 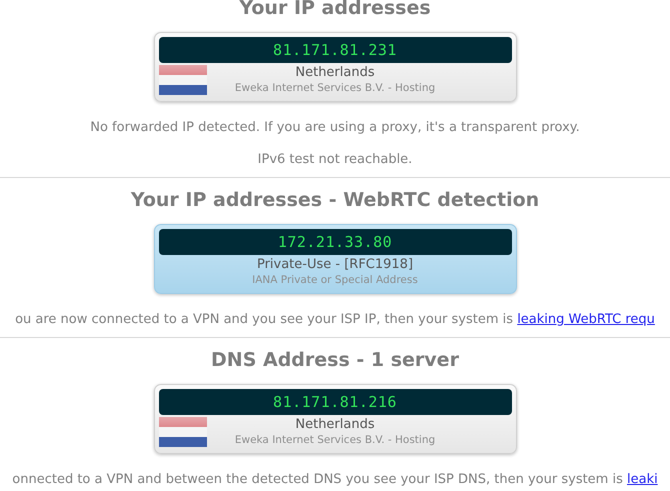 What do you see at coordinates (586, 319) in the screenshot?
I see `leak-link: leaking WebRTC requ` at bounding box center [586, 319].